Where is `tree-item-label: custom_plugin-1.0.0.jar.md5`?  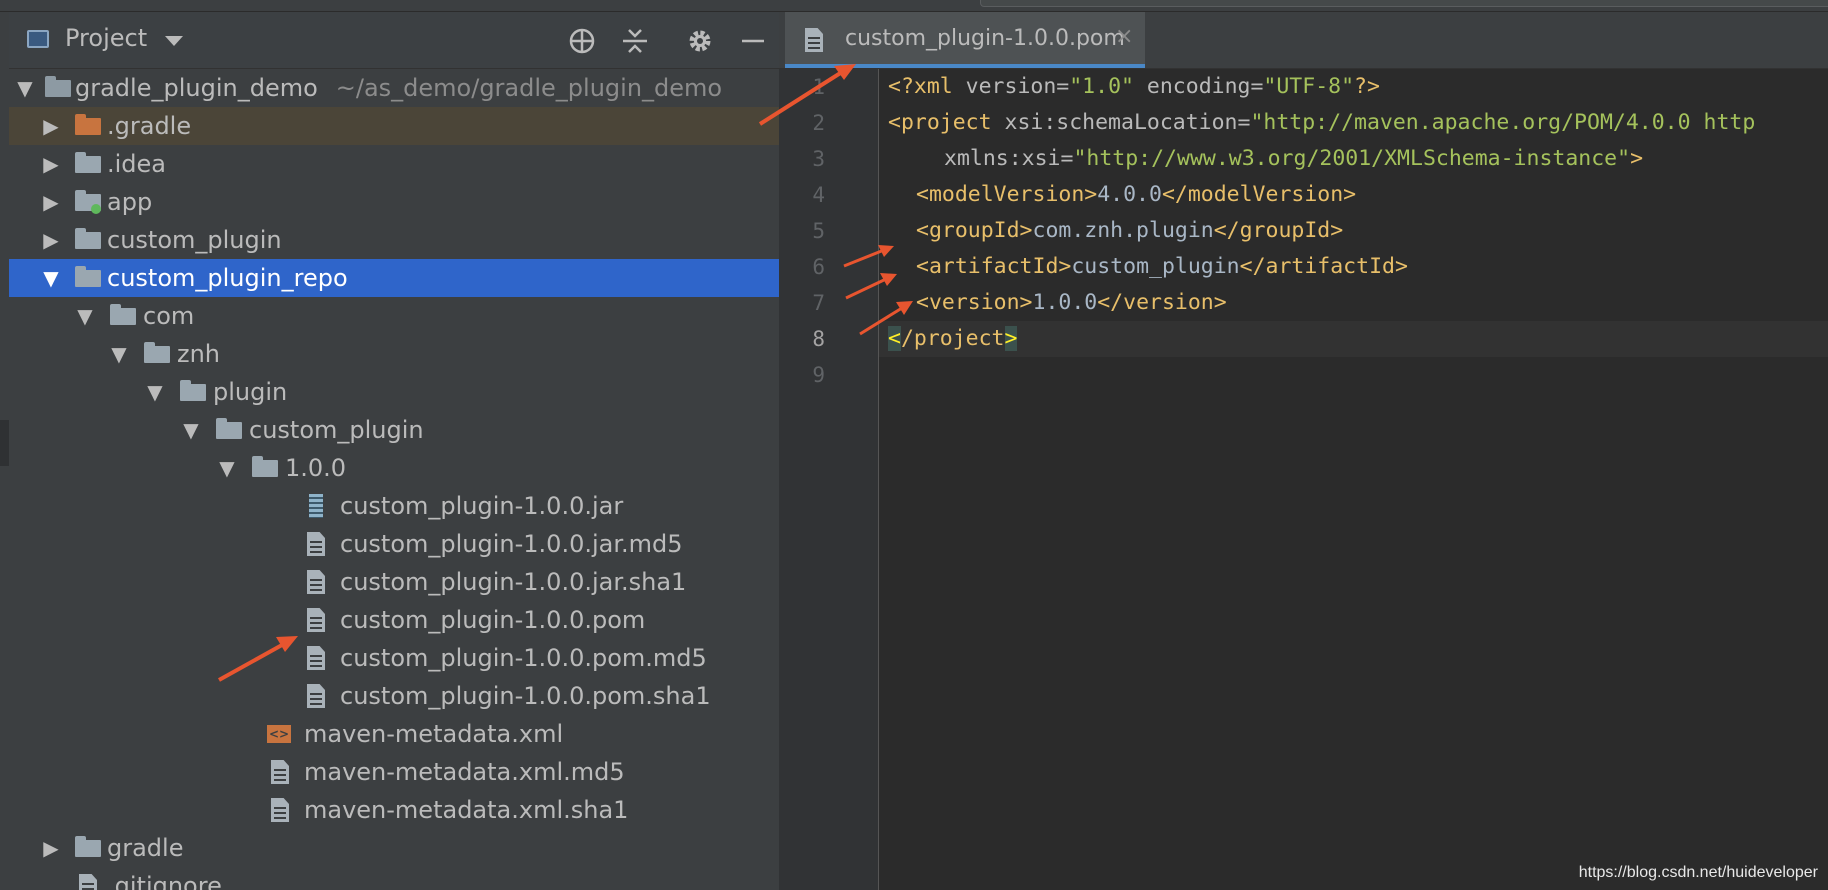 tree-item-label: custom_plugin-1.0.0.jar.md5 is located at coordinates (511, 544).